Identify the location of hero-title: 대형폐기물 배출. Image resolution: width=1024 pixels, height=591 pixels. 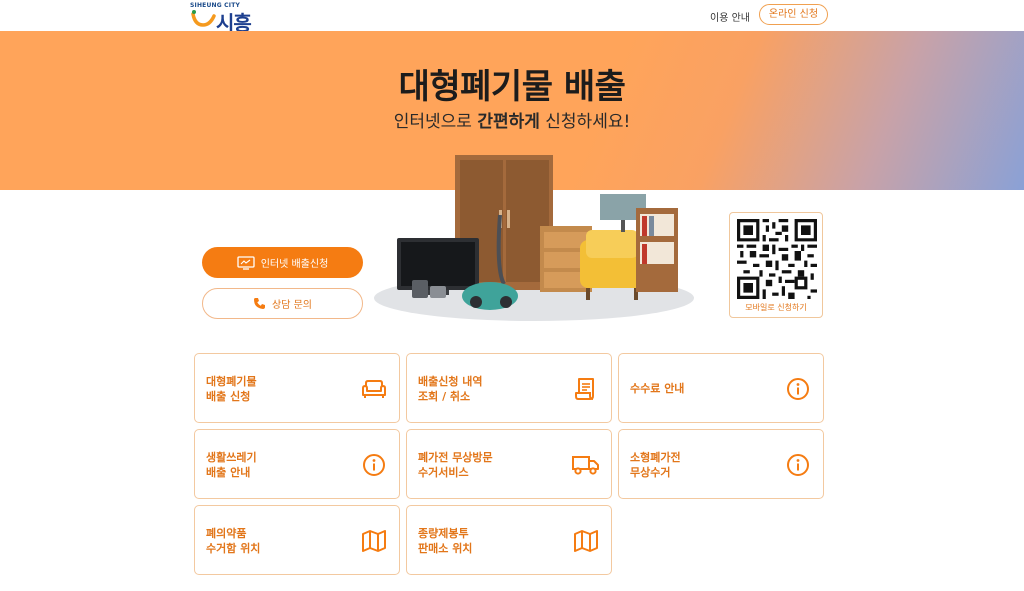
(512, 87).